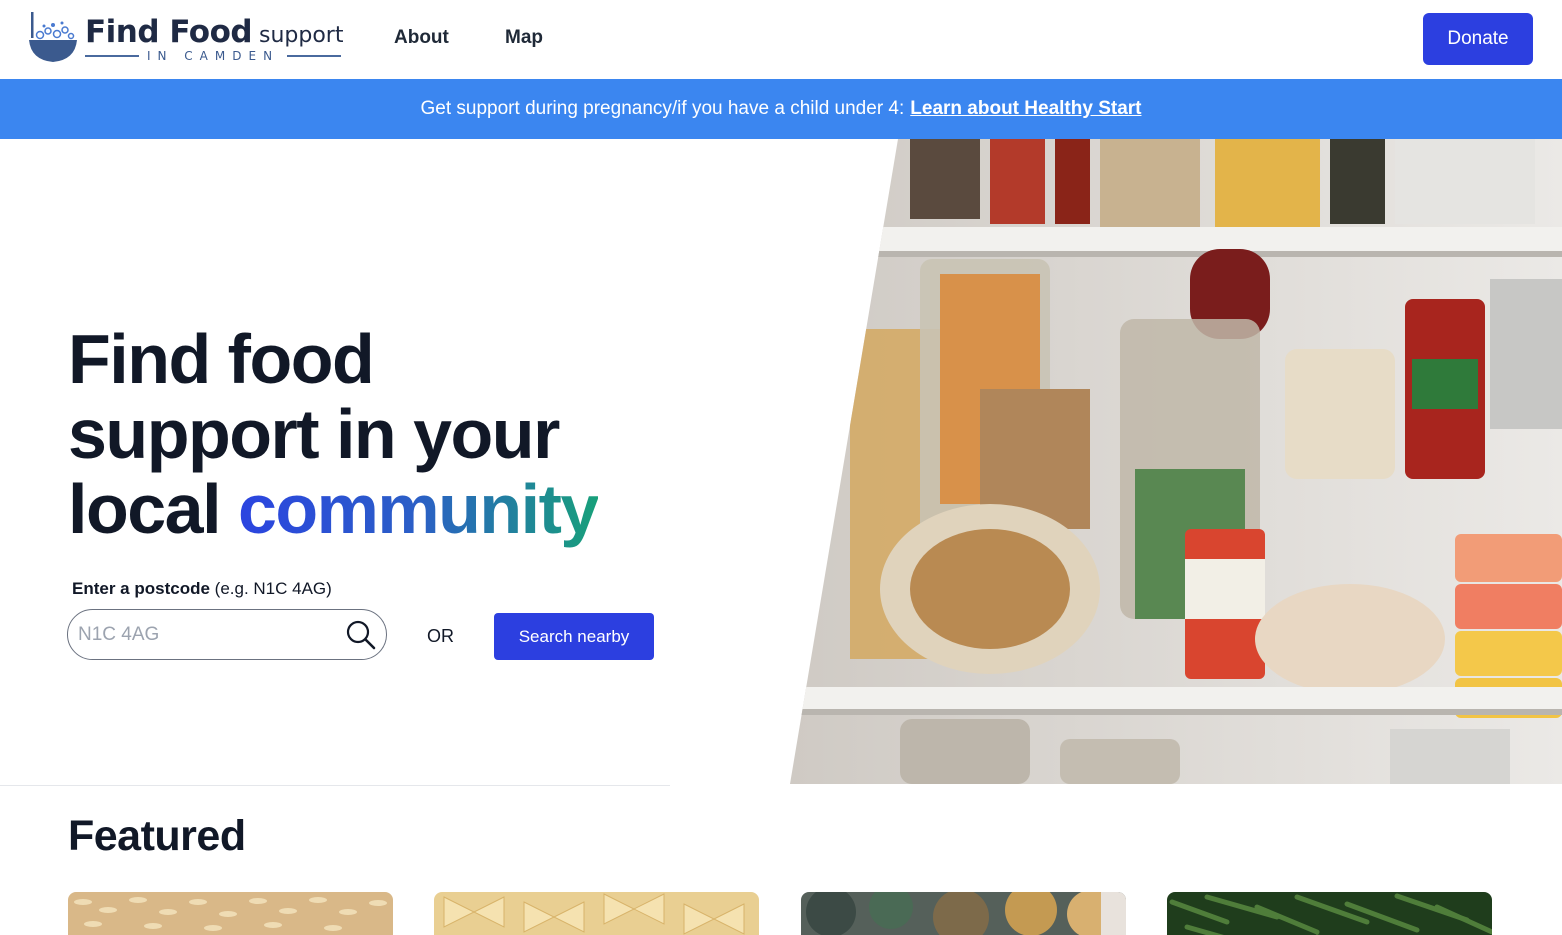 The width and height of the screenshot is (1562, 935). I want to click on nav-about-link: About, so click(421, 38).